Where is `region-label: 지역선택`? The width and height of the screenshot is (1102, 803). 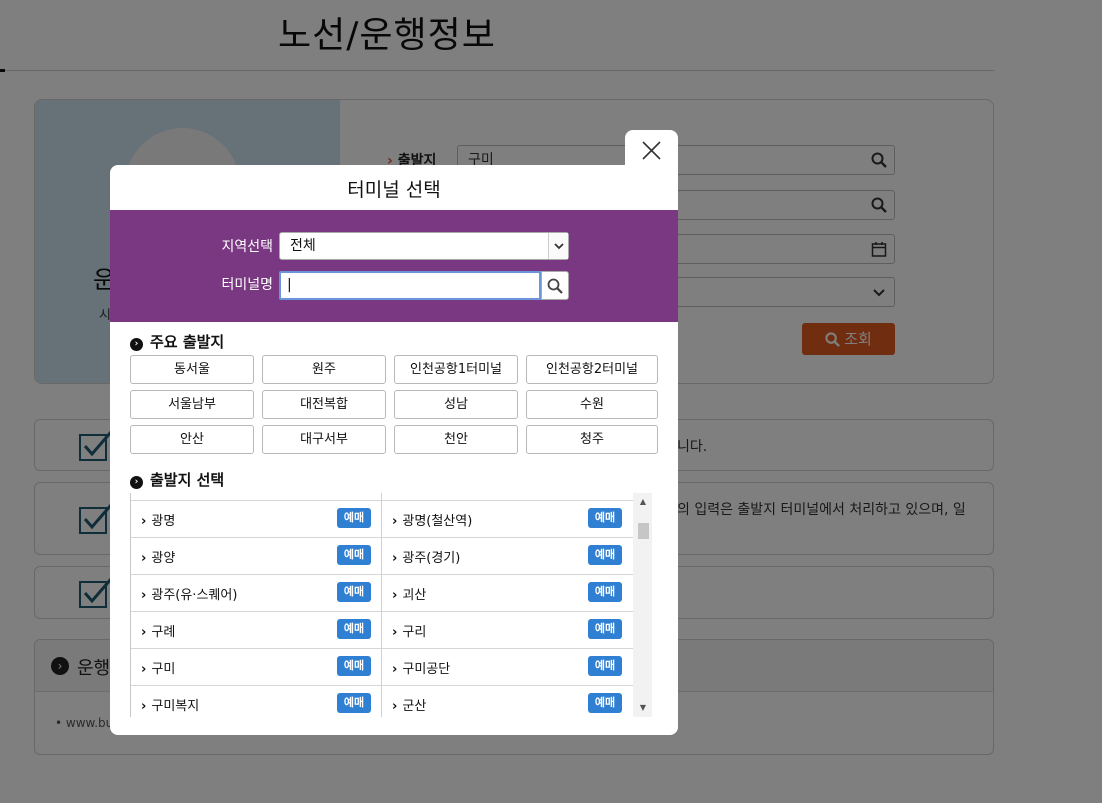
region-label: 지역선택 is located at coordinates (247, 247).